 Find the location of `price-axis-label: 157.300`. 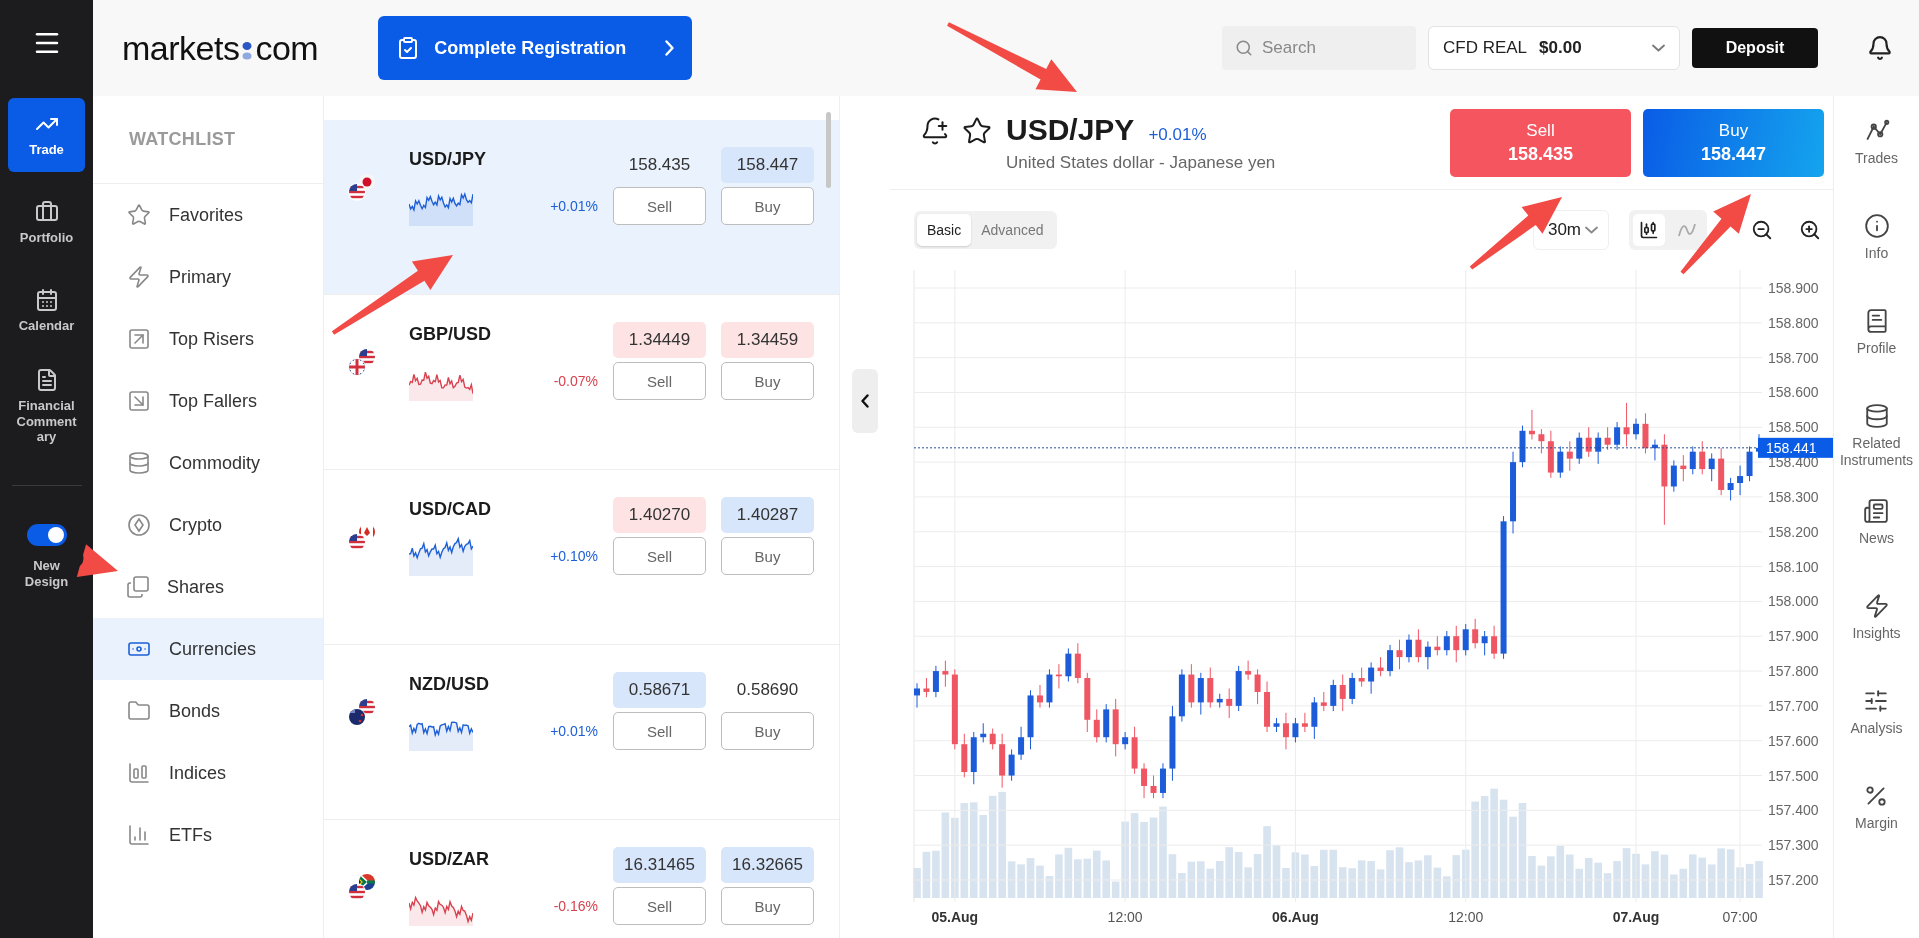

price-axis-label: 157.300 is located at coordinates (1793, 845).